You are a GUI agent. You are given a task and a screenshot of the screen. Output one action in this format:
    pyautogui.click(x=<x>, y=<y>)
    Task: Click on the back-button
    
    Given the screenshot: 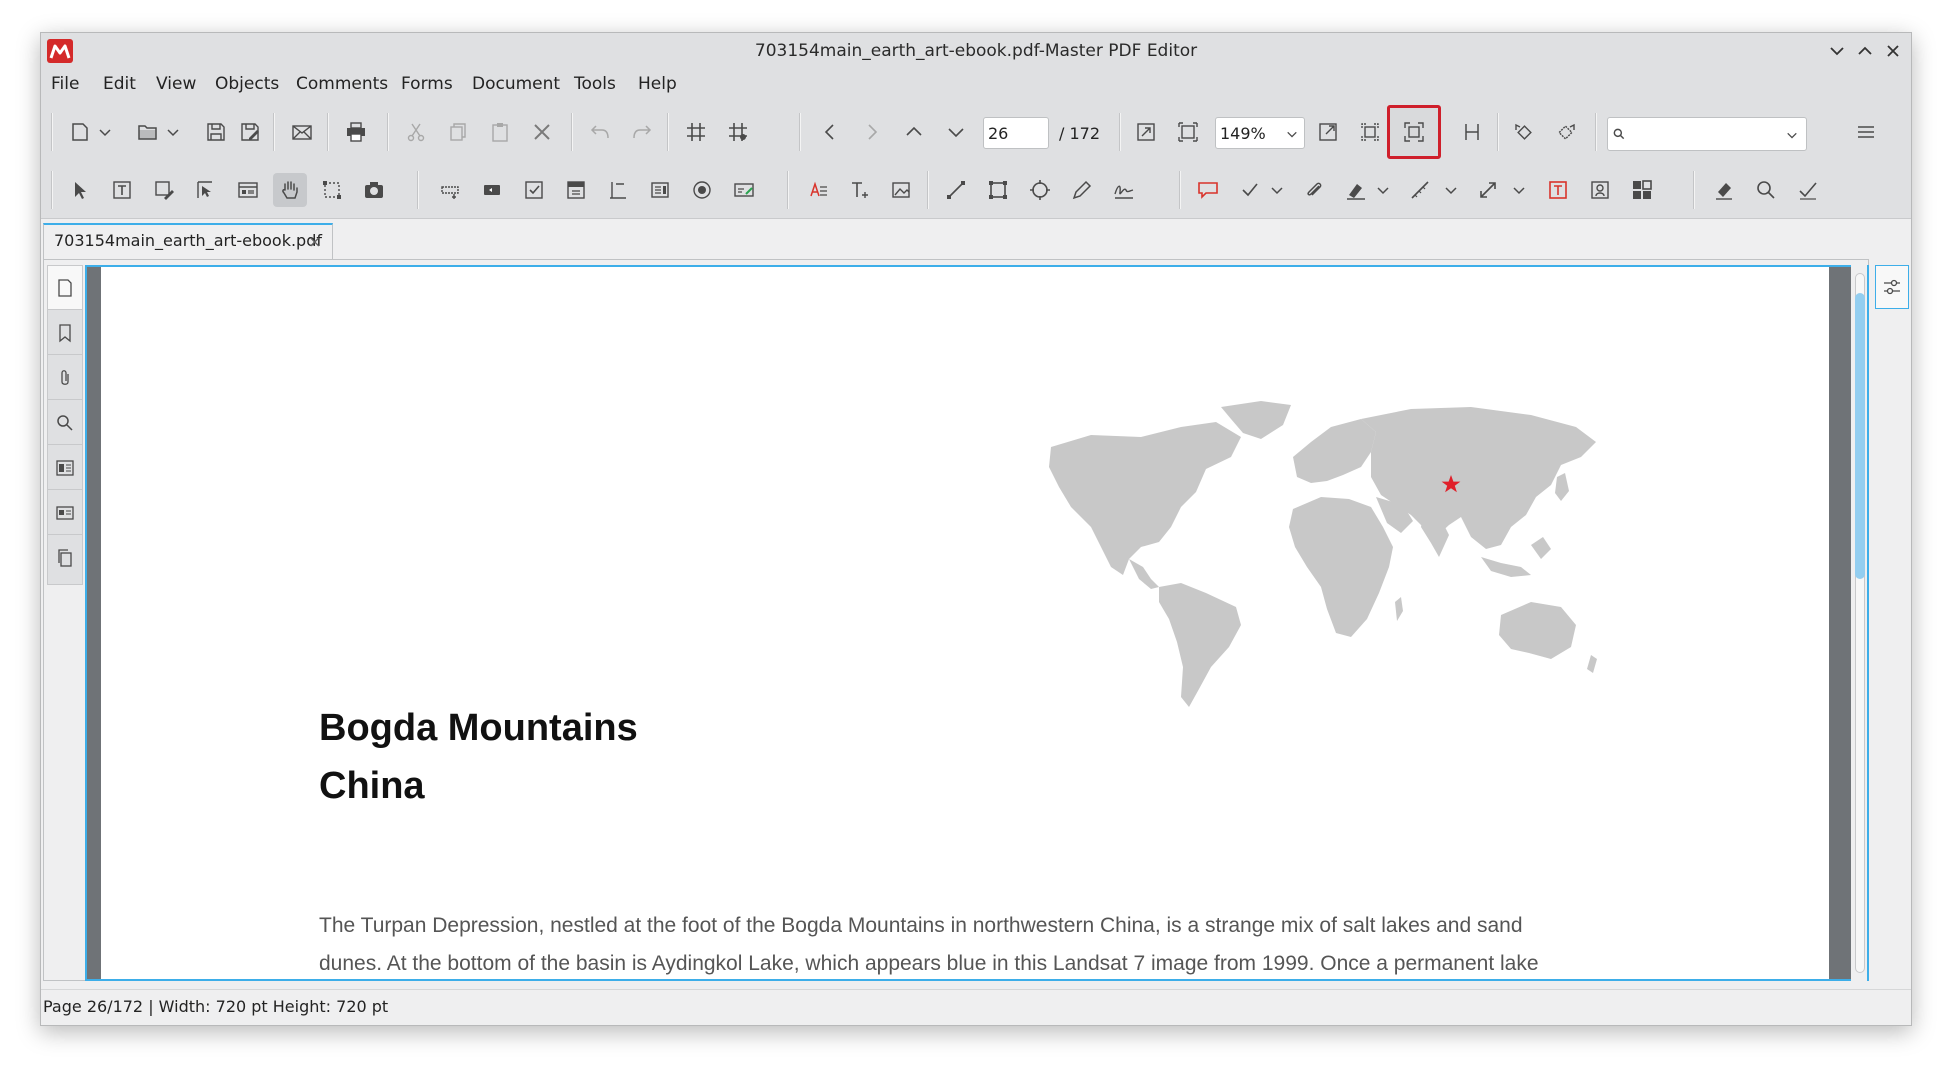 What is the action you would take?
    pyautogui.click(x=830, y=132)
    